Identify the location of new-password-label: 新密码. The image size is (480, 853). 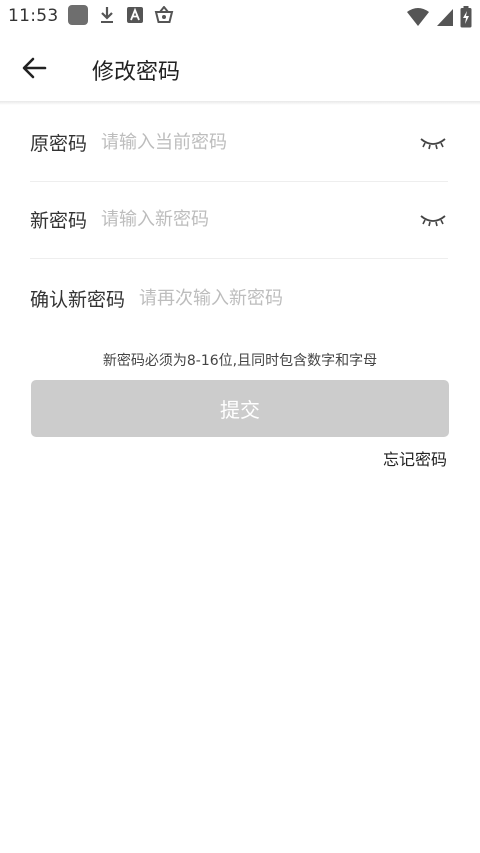
(59, 221).